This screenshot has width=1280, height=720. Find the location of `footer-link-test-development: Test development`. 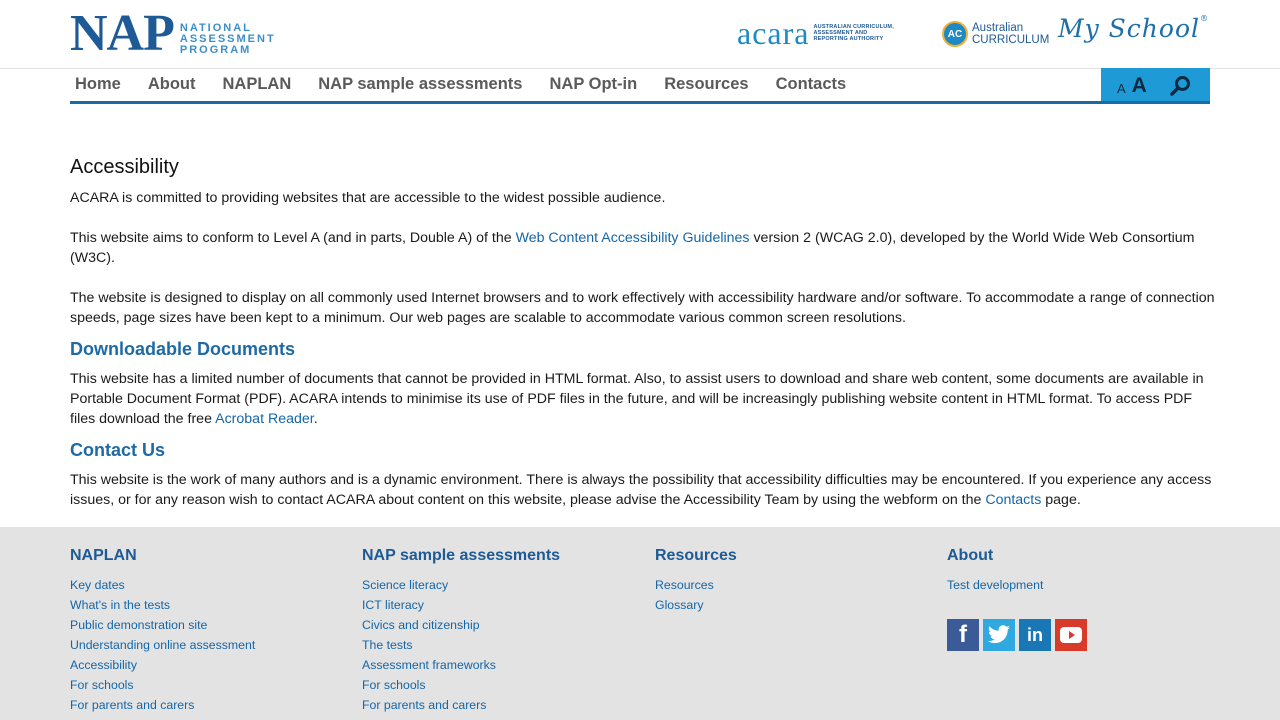

footer-link-test-development: Test development is located at coordinates (1019, 585).